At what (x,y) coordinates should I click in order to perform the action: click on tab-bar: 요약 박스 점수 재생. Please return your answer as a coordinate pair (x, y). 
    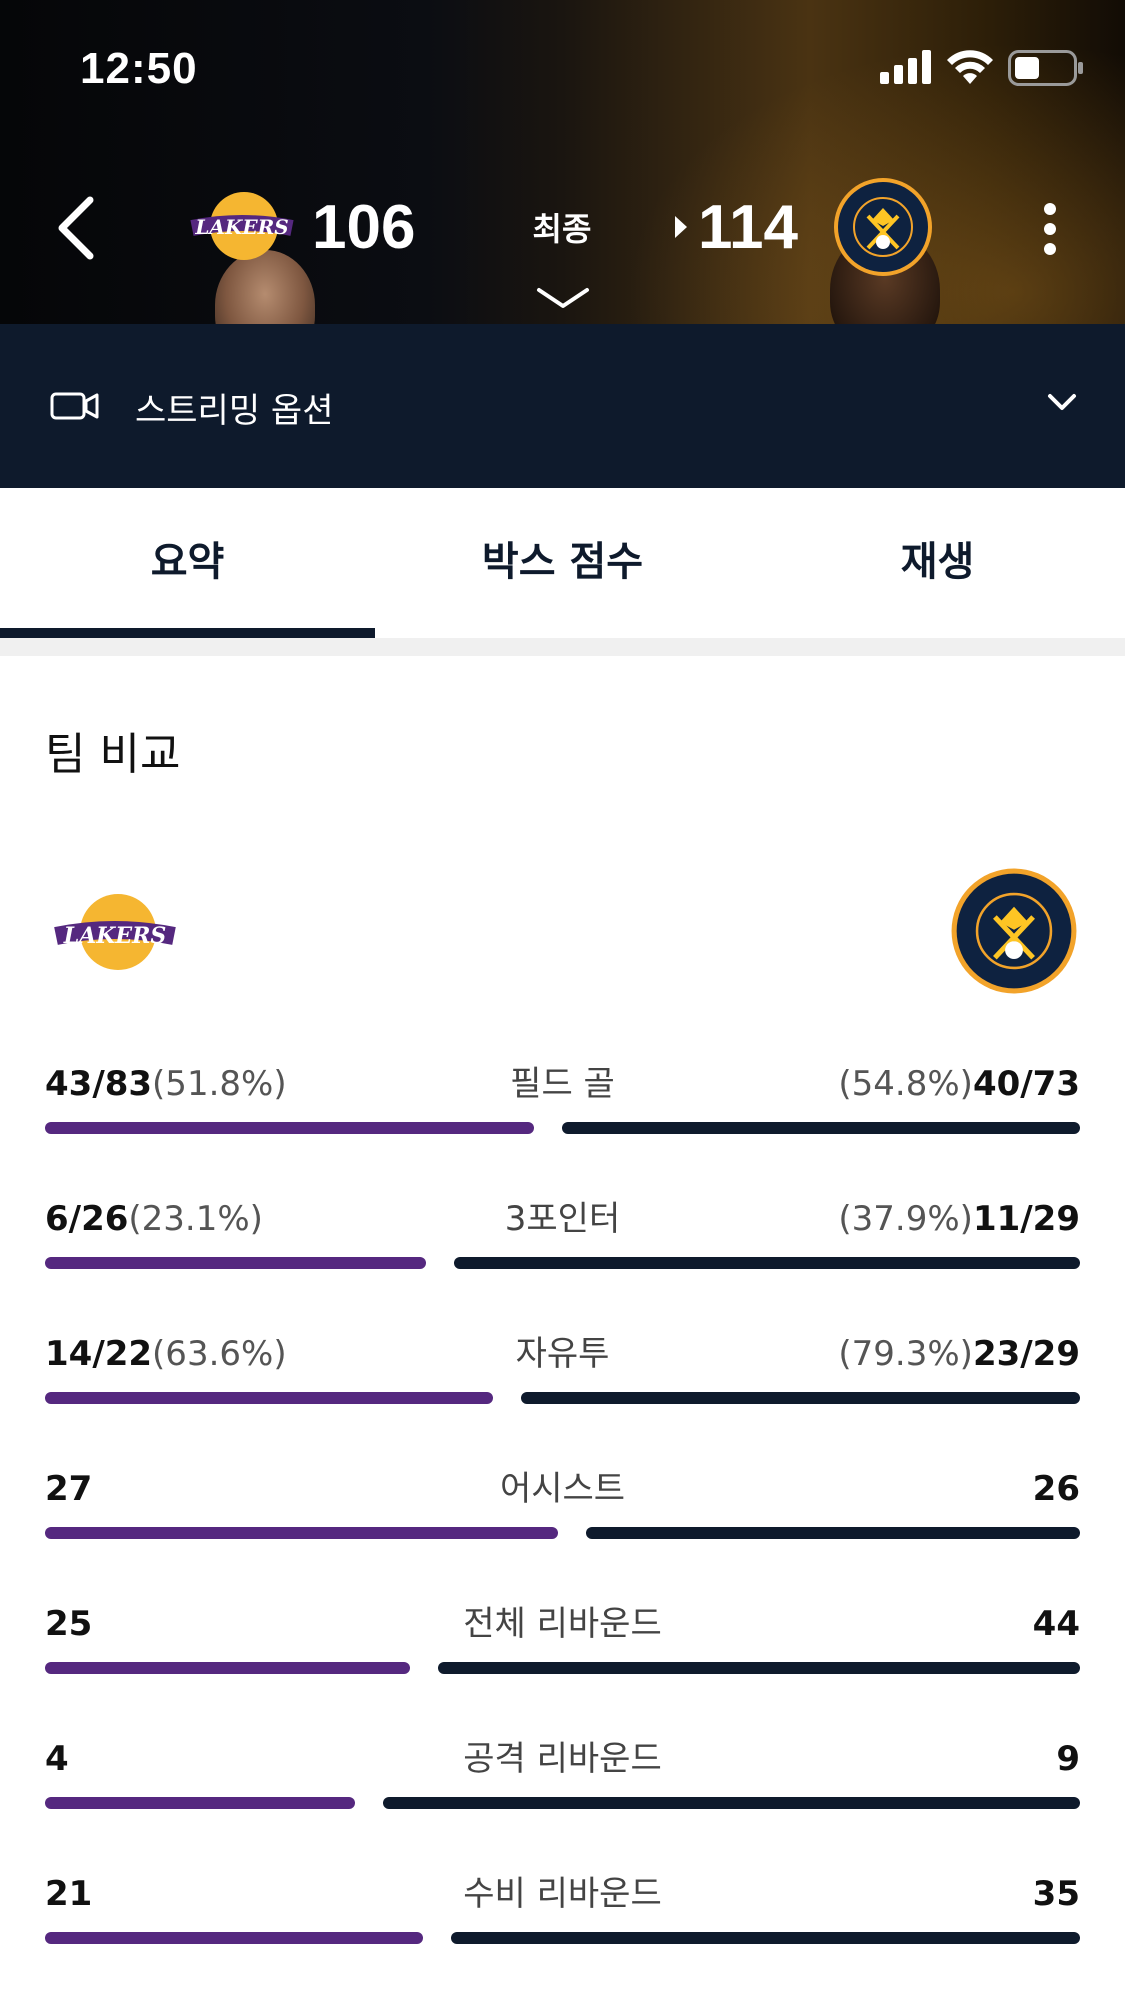
    Looking at the image, I should click on (562, 563).